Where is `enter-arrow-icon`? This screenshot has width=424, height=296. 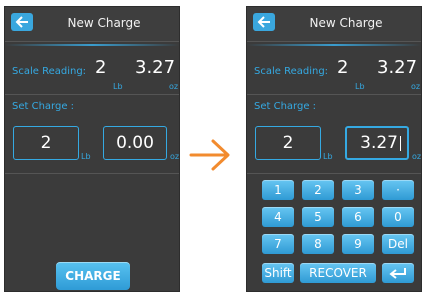 enter-arrow-icon is located at coordinates (397, 273).